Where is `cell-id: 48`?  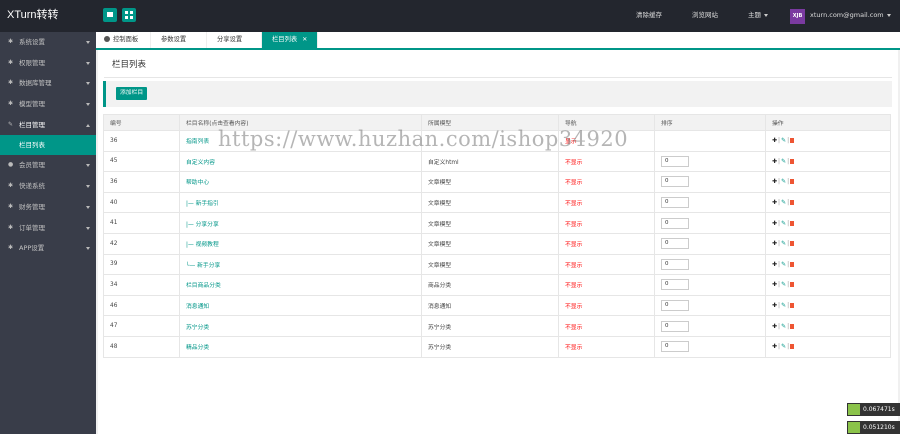 cell-id: 48 is located at coordinates (141, 346).